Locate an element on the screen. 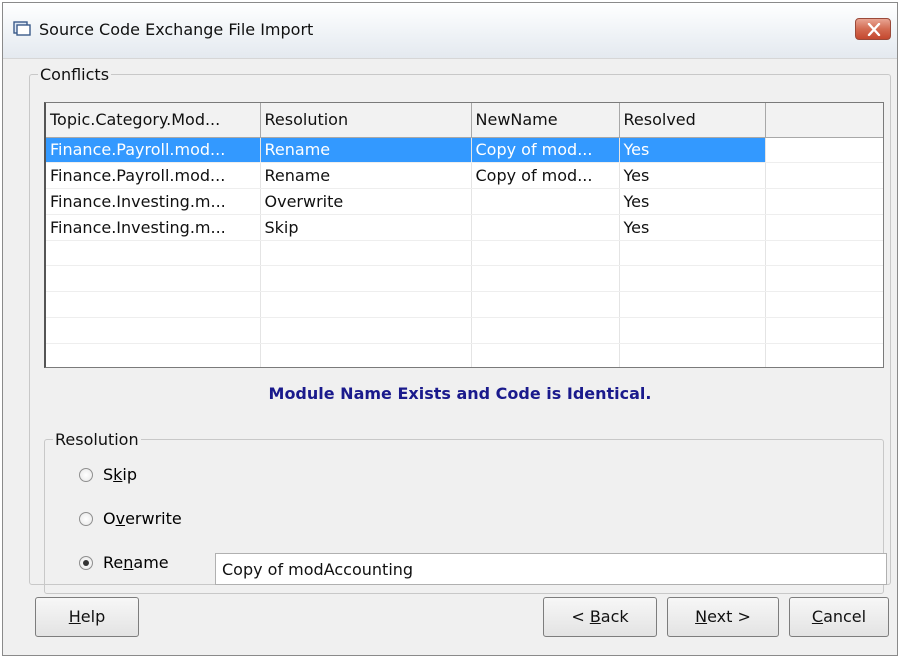  help-button: Help is located at coordinates (87, 617).